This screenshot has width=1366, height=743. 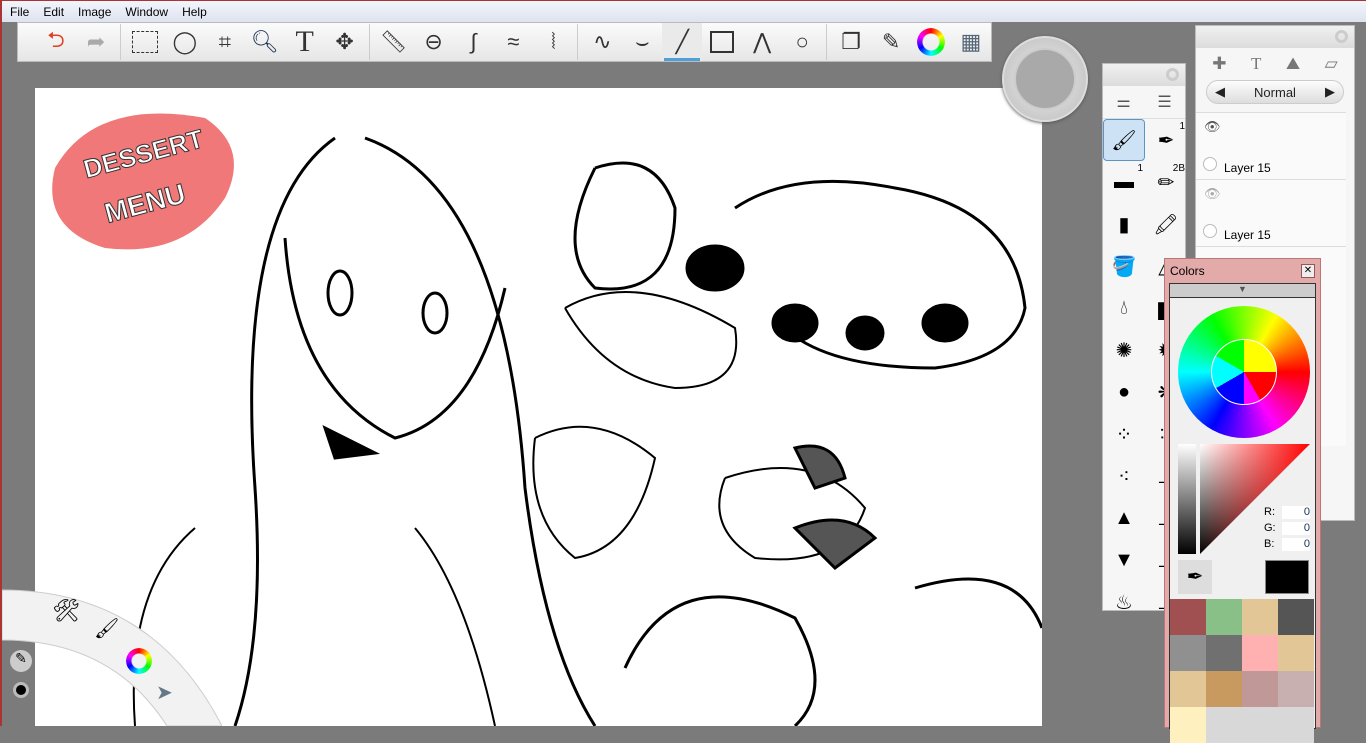 What do you see at coordinates (762, 42) in the screenshot?
I see `polyline-icon: ⋀` at bounding box center [762, 42].